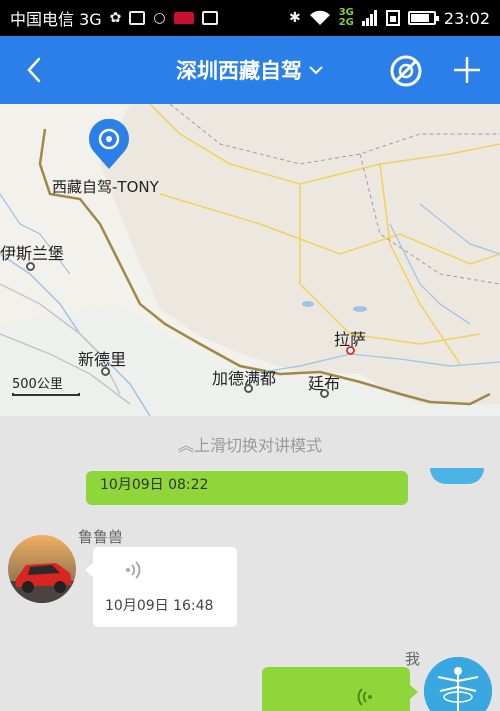  What do you see at coordinates (37, 384) in the screenshot?
I see `scale-label: 500公里` at bounding box center [37, 384].